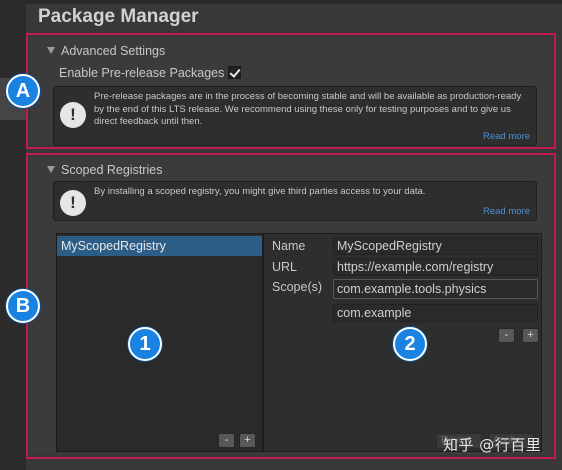 The height and width of the screenshot is (470, 562). What do you see at coordinates (226, 440) in the screenshot?
I see `remove-registry-button: -` at bounding box center [226, 440].